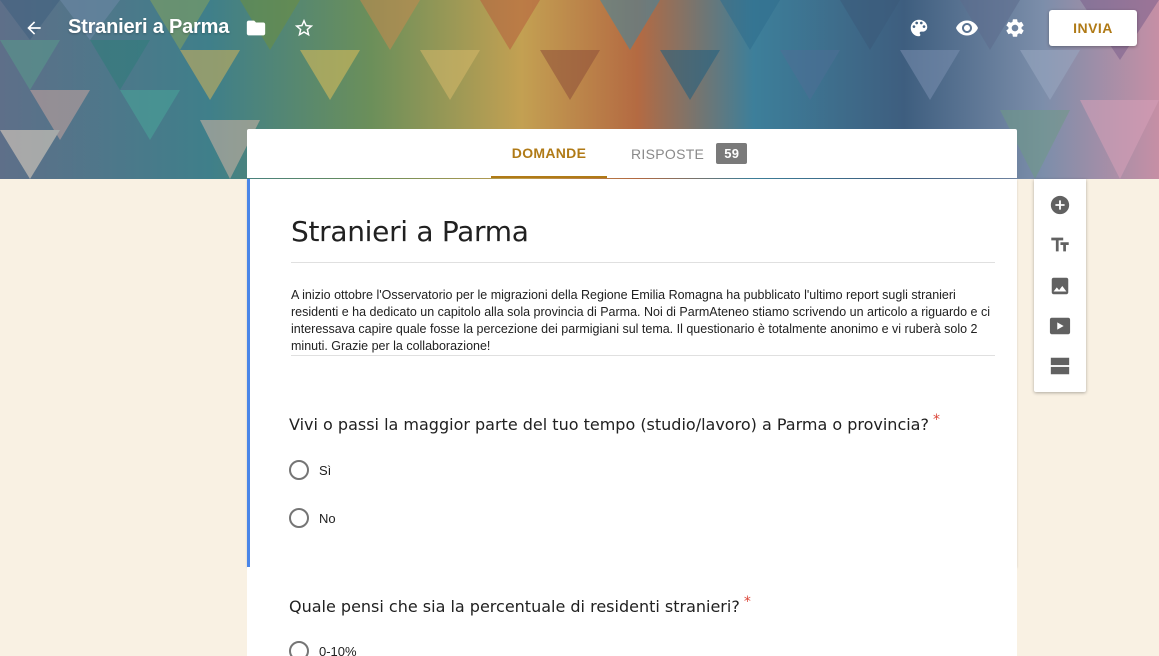 This screenshot has width=1159, height=656. Describe the element at coordinates (967, 28) in the screenshot. I see `eye-icon` at that location.